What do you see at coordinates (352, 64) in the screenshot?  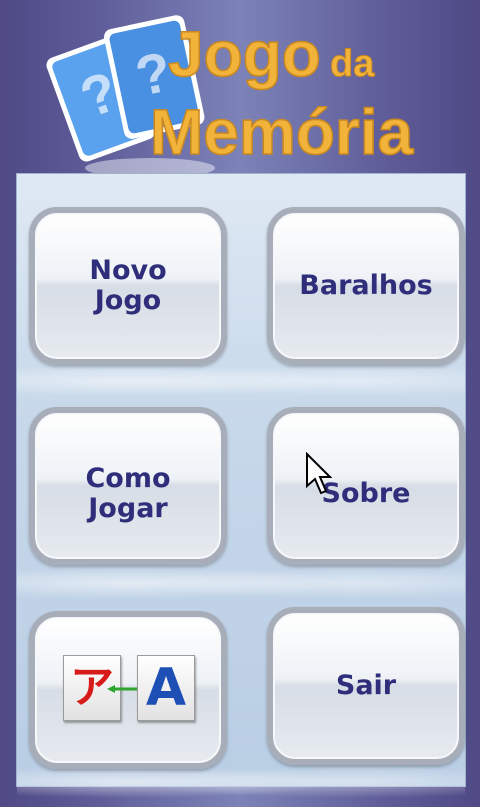 I see `title-da: da` at bounding box center [352, 64].